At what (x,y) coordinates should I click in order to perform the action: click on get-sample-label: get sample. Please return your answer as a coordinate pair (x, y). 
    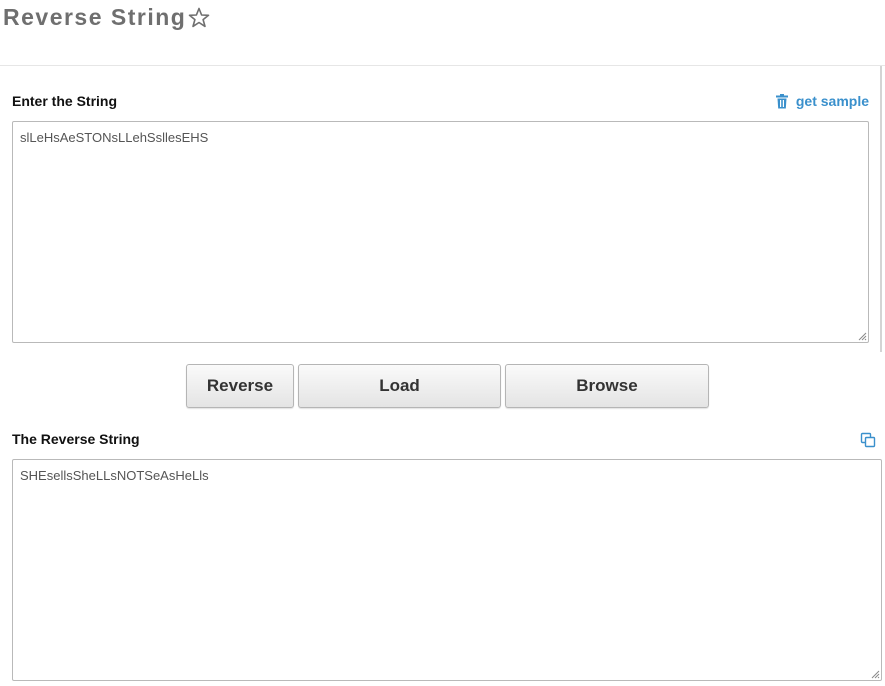
    Looking at the image, I should click on (832, 101).